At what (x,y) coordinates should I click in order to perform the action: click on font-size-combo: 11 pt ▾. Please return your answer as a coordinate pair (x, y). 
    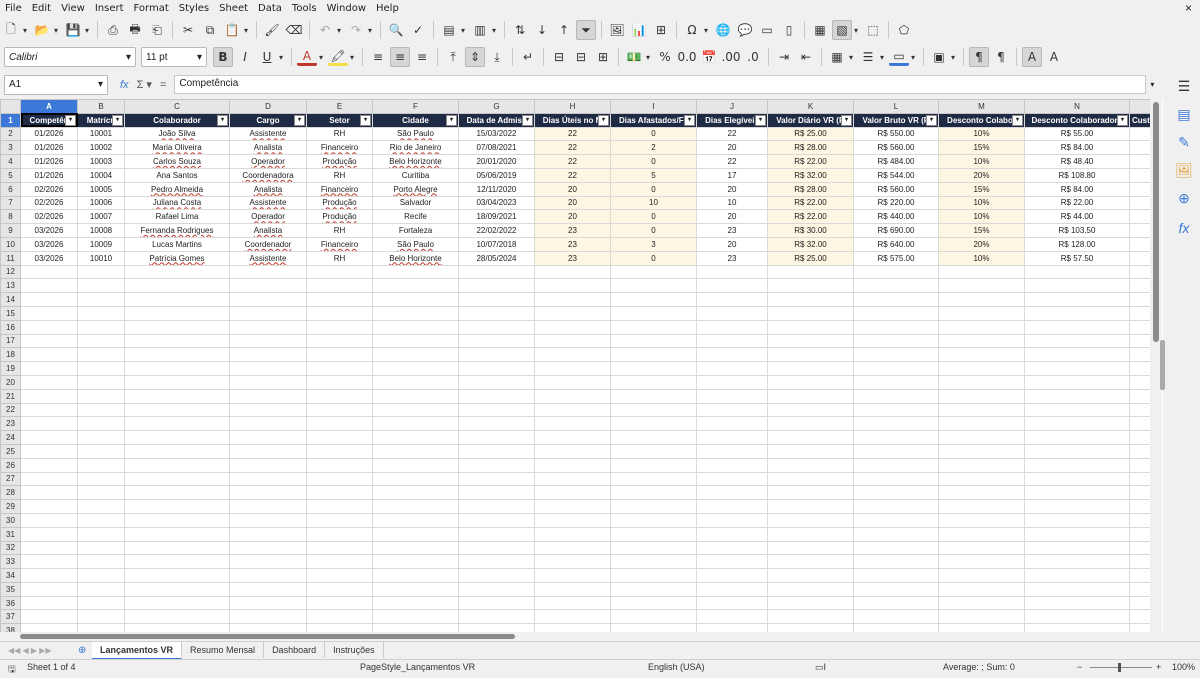
    Looking at the image, I should click on (174, 57).